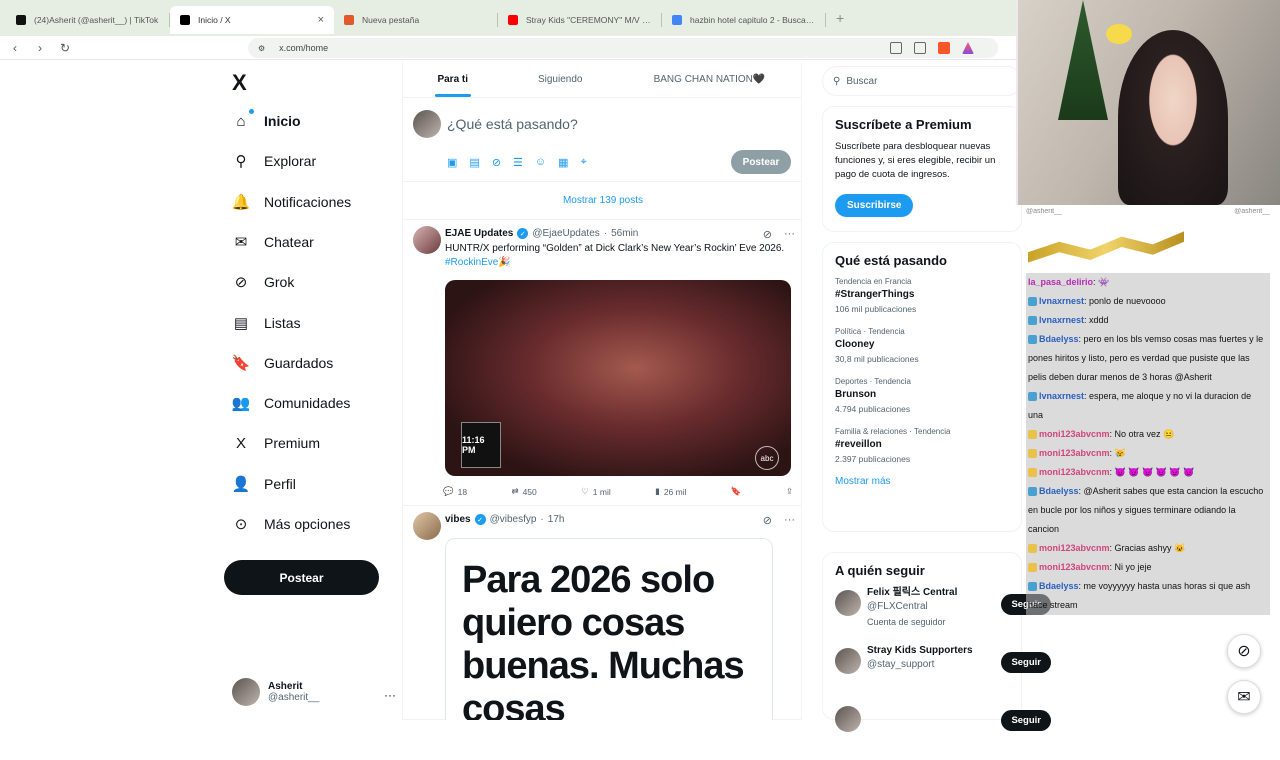 Image resolution: width=1280 pixels, height=760 pixels. What do you see at coordinates (40, 48) in the screenshot?
I see `forward-icon: ›` at bounding box center [40, 48].